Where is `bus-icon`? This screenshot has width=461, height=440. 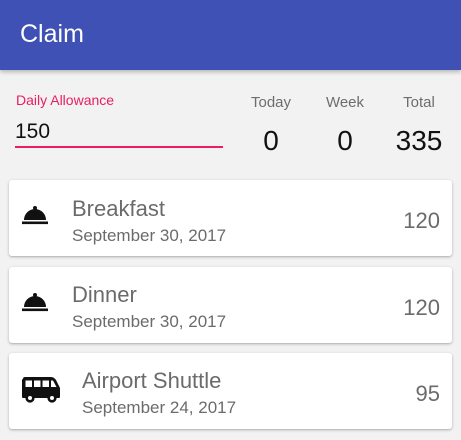
bus-icon is located at coordinates (41, 392).